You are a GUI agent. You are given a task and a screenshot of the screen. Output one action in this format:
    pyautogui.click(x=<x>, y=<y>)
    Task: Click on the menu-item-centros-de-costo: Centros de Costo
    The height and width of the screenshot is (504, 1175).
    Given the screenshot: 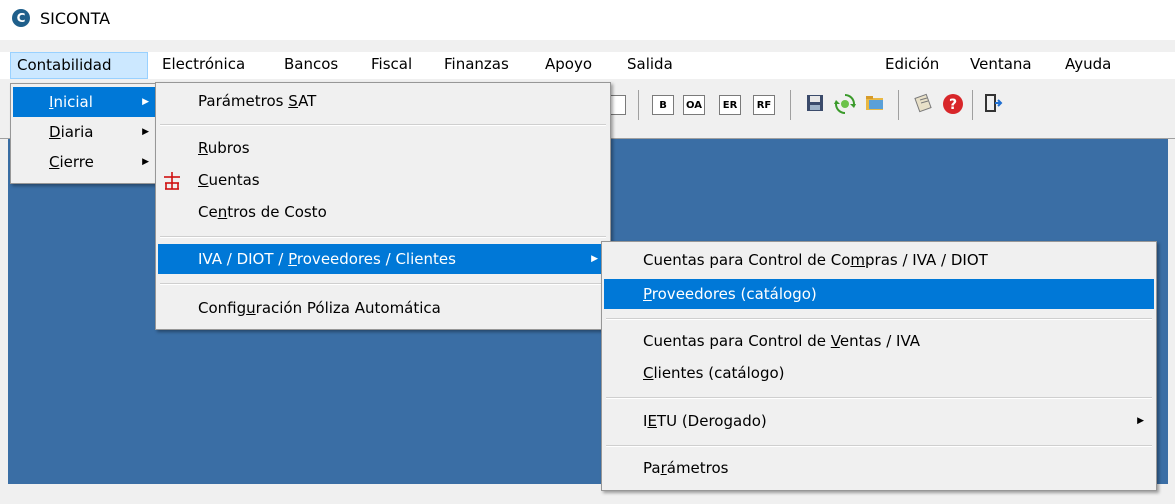 What is the action you would take?
    pyautogui.click(x=383, y=212)
    